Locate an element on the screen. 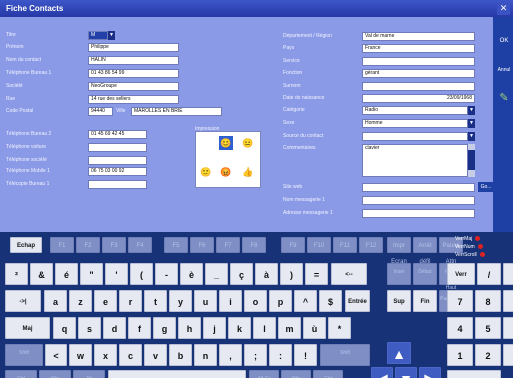 The width and height of the screenshot is (513, 378). key-o: o is located at coordinates (255, 301).